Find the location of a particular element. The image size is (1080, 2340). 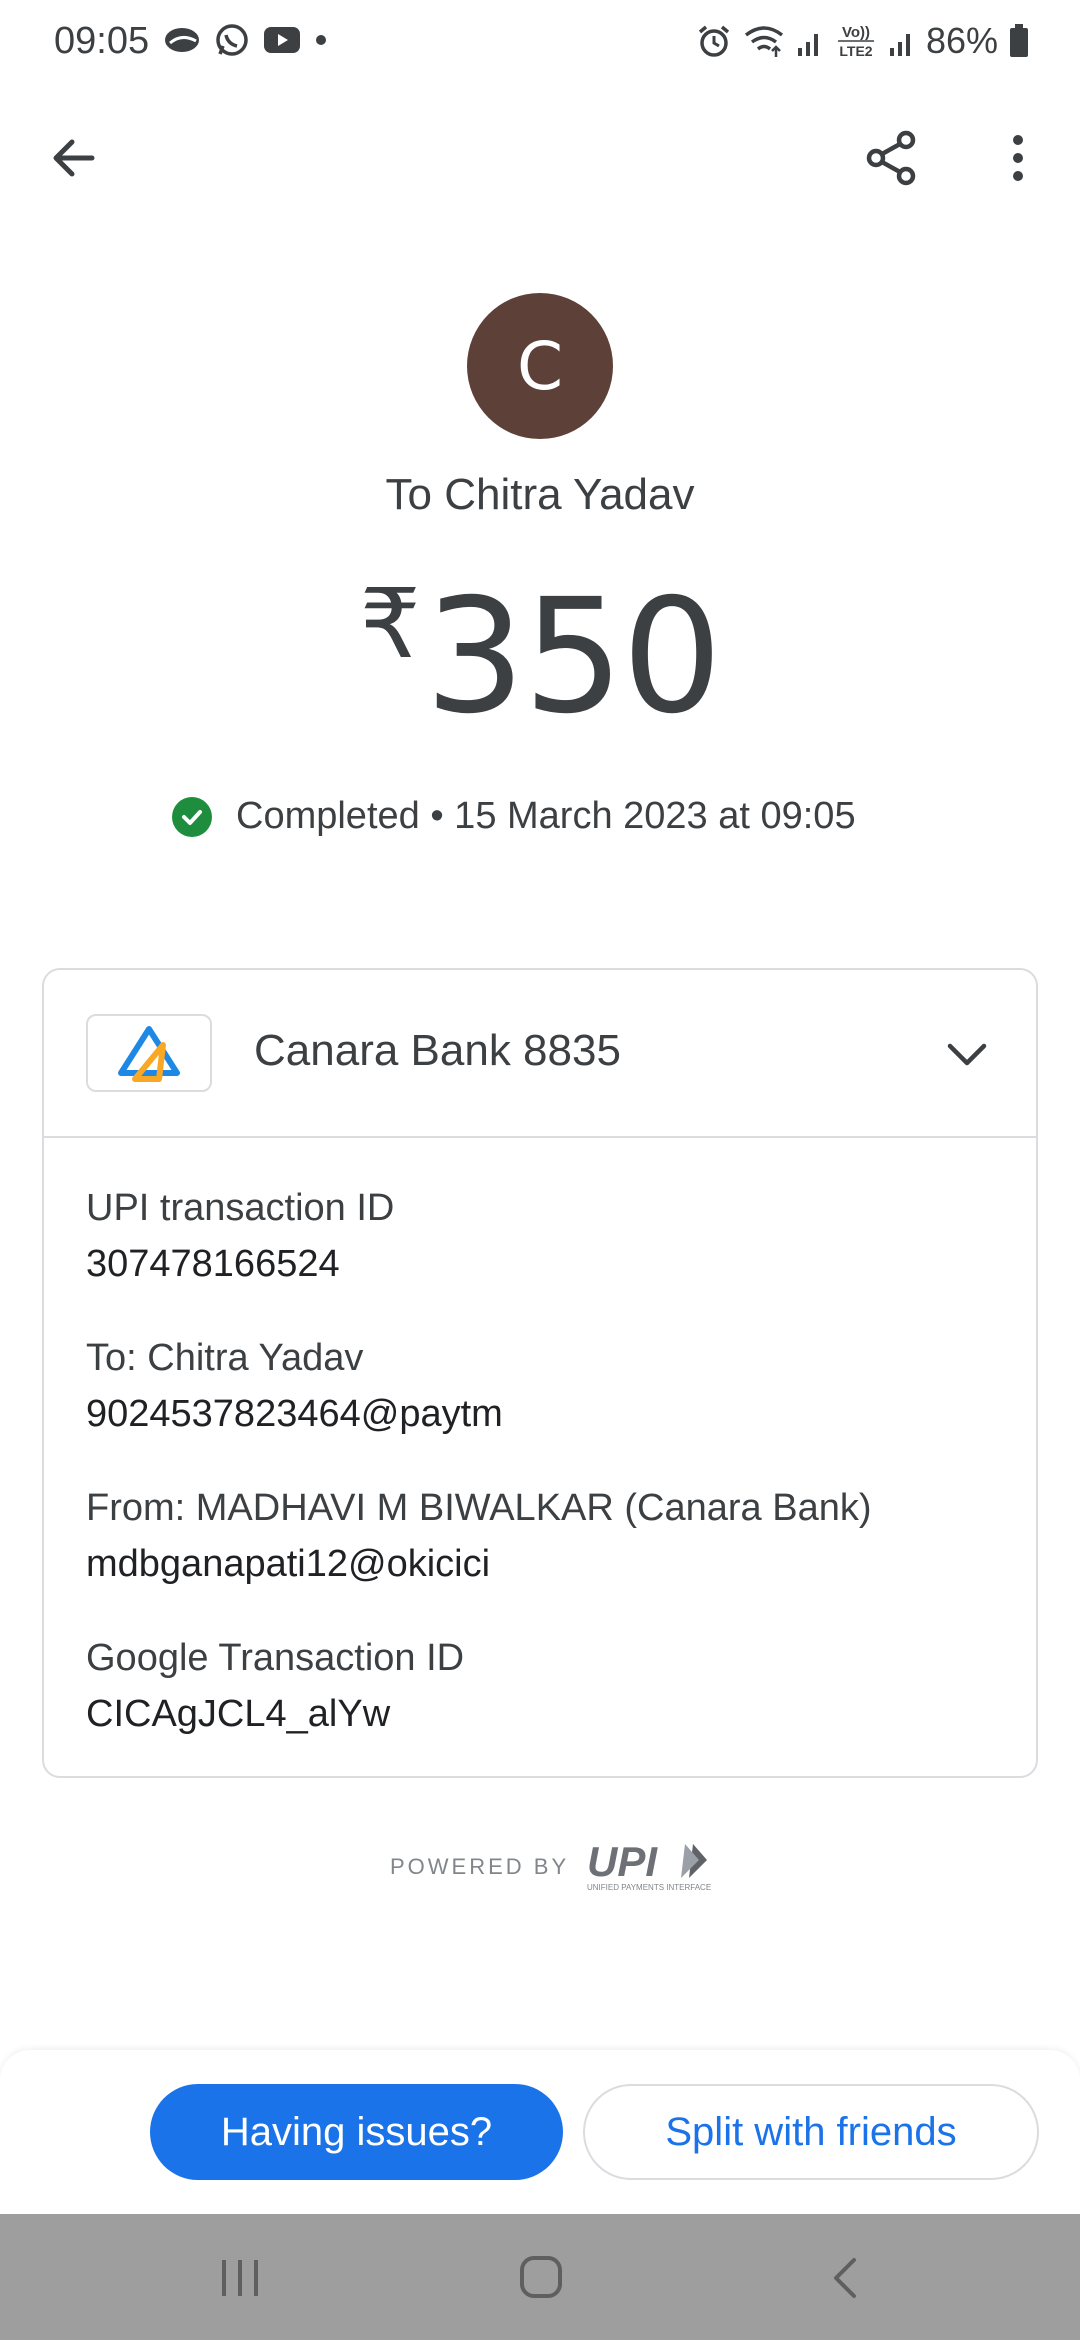

dot-icon is located at coordinates (321, 40).